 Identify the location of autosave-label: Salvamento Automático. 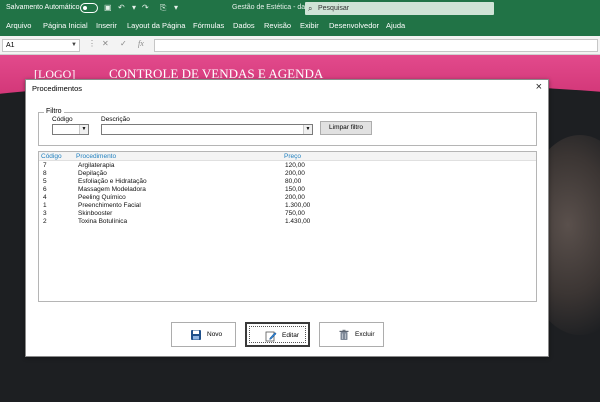
(43, 7).